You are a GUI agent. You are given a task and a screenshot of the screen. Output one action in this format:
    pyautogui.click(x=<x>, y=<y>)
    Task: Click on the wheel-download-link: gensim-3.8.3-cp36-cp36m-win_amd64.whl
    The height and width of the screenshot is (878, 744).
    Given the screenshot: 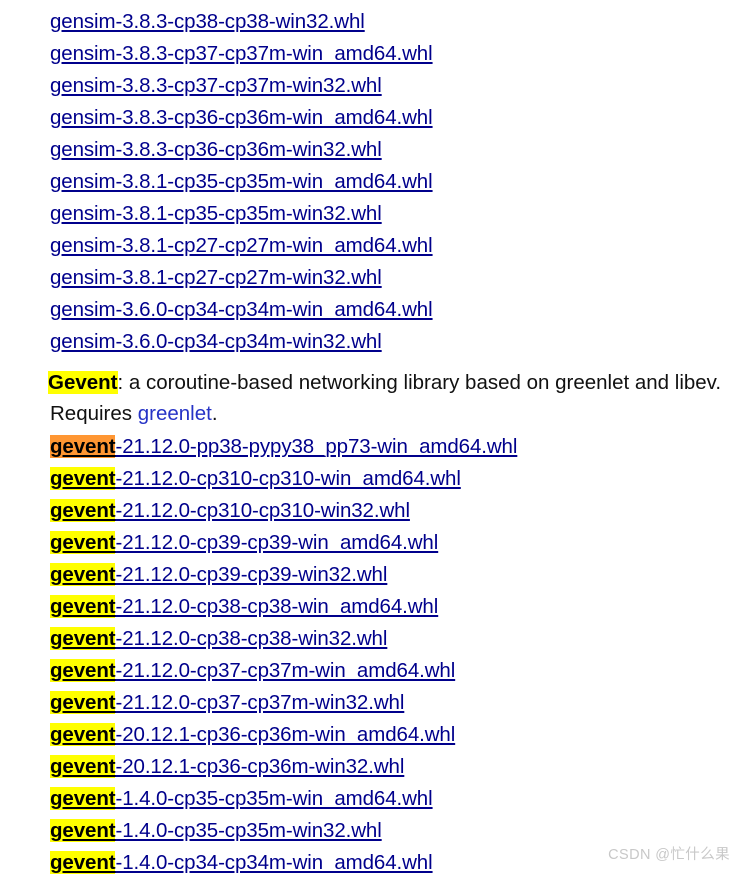 What is the action you would take?
    pyautogui.click(x=241, y=117)
    